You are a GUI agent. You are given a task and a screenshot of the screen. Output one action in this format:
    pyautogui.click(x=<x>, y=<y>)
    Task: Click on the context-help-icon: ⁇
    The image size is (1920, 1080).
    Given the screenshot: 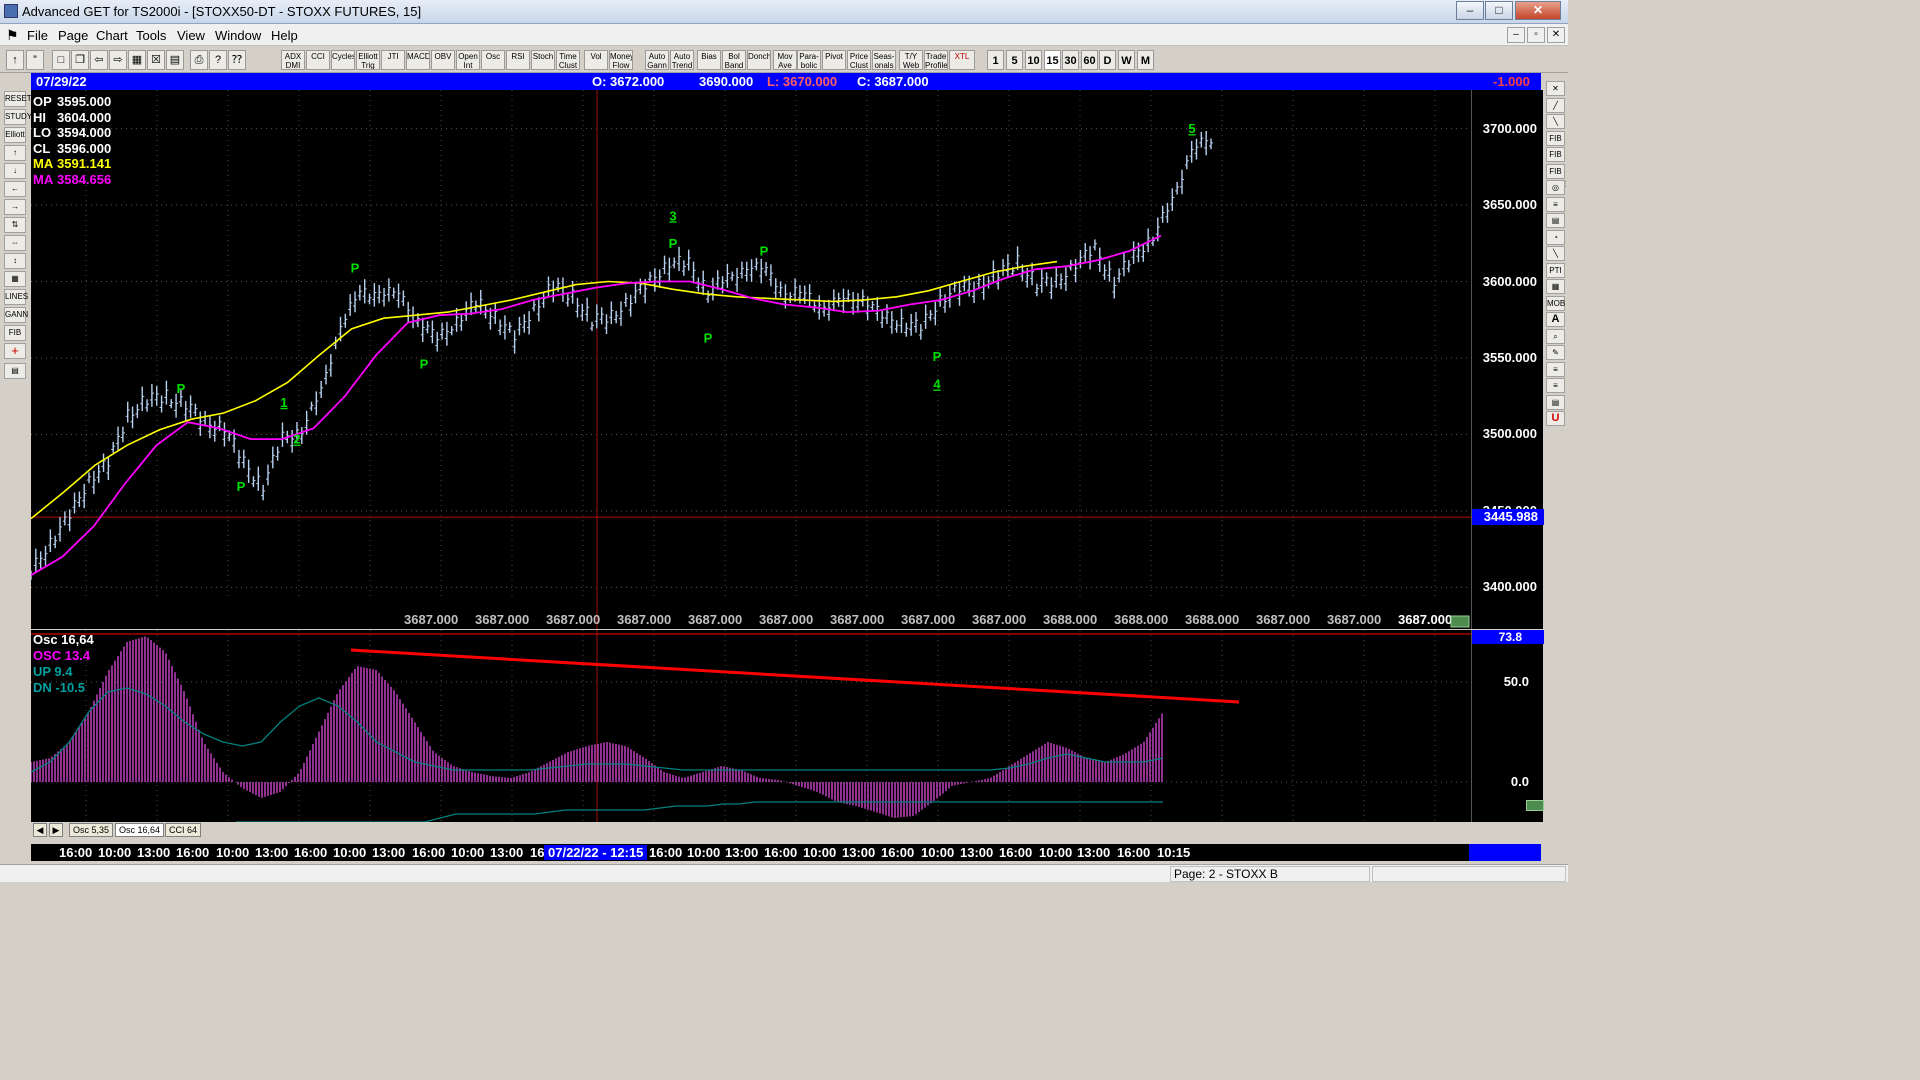 What is the action you would take?
    pyautogui.click(x=237, y=60)
    